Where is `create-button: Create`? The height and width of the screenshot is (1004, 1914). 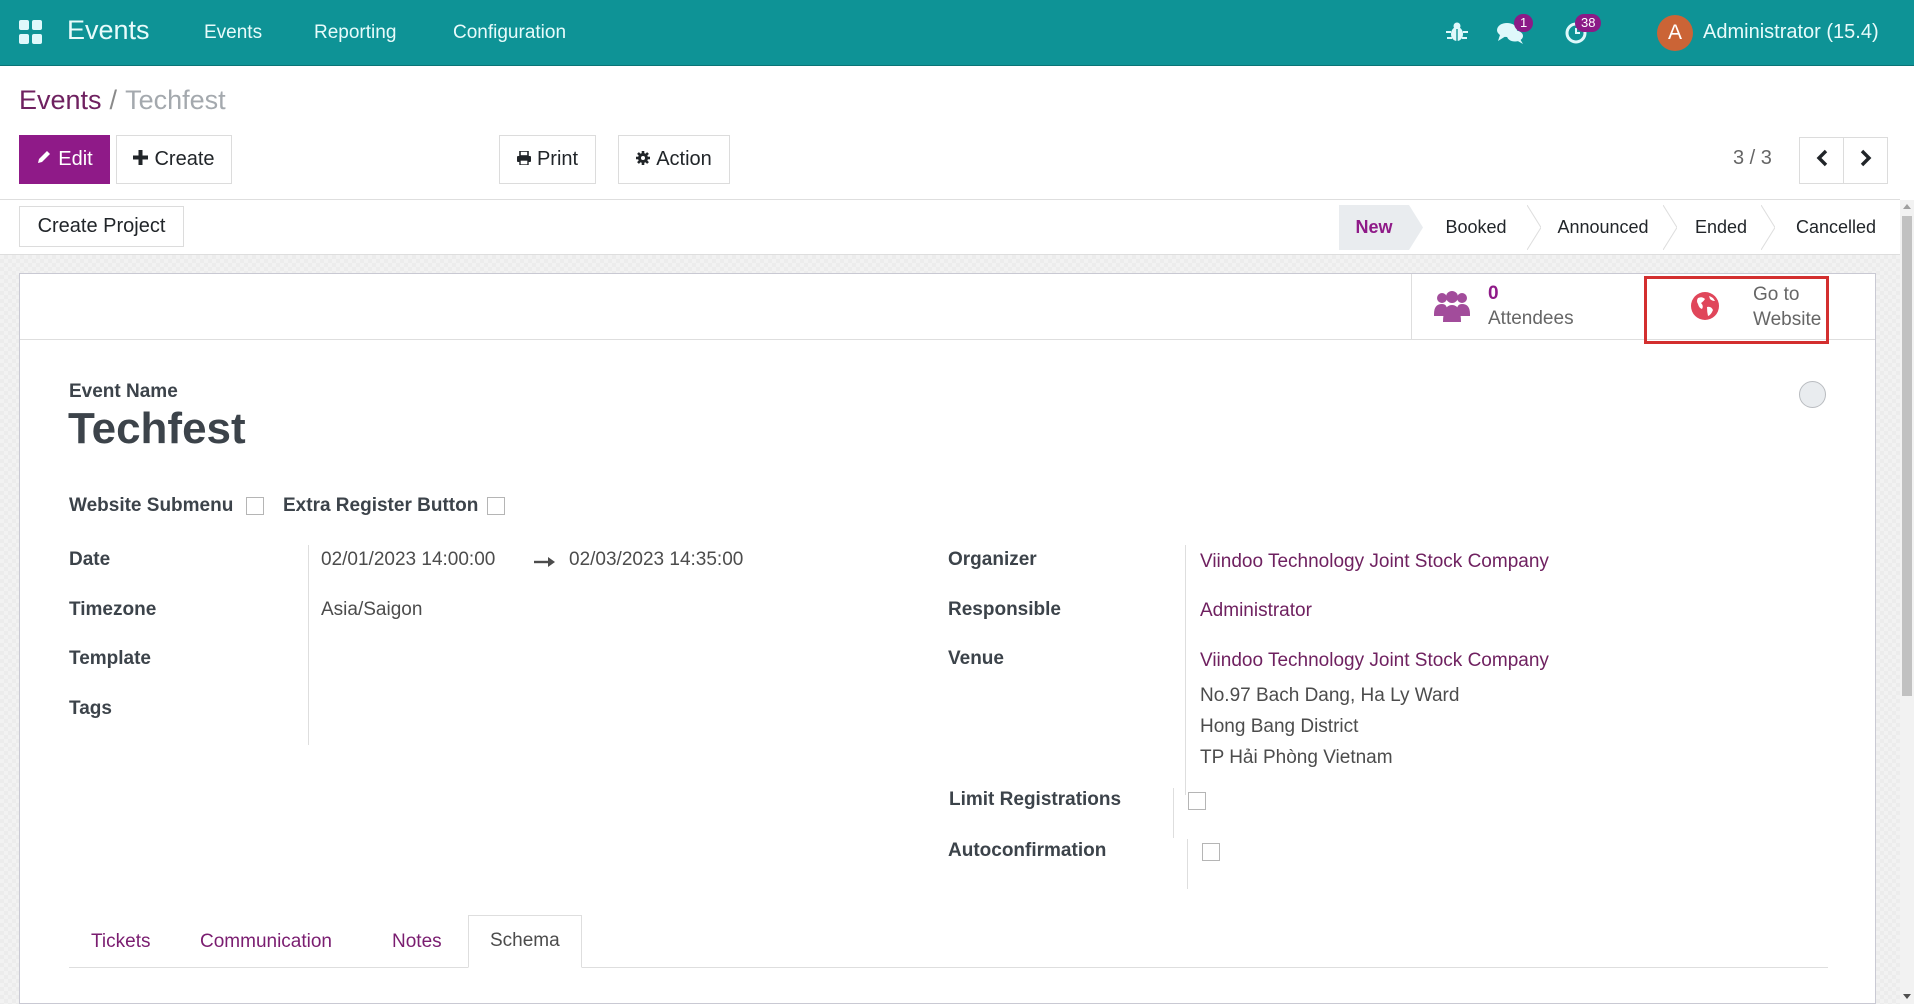 create-button: Create is located at coordinates (174, 159).